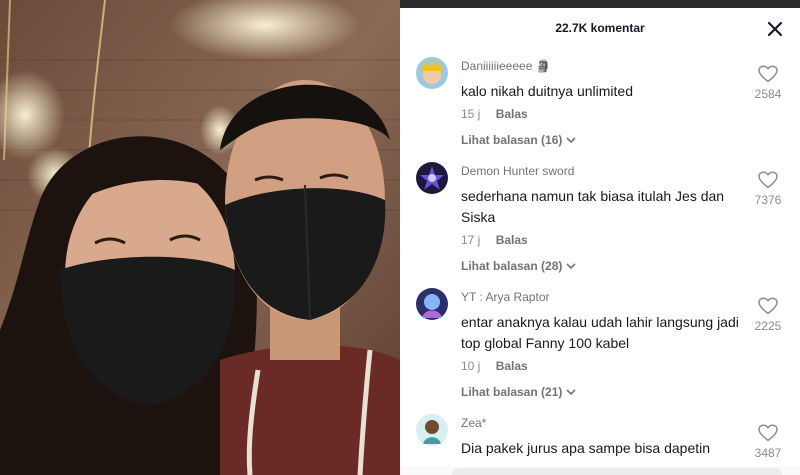 The height and width of the screenshot is (475, 800). I want to click on view-replies-button: Lihat balasan (28), so click(518, 266).